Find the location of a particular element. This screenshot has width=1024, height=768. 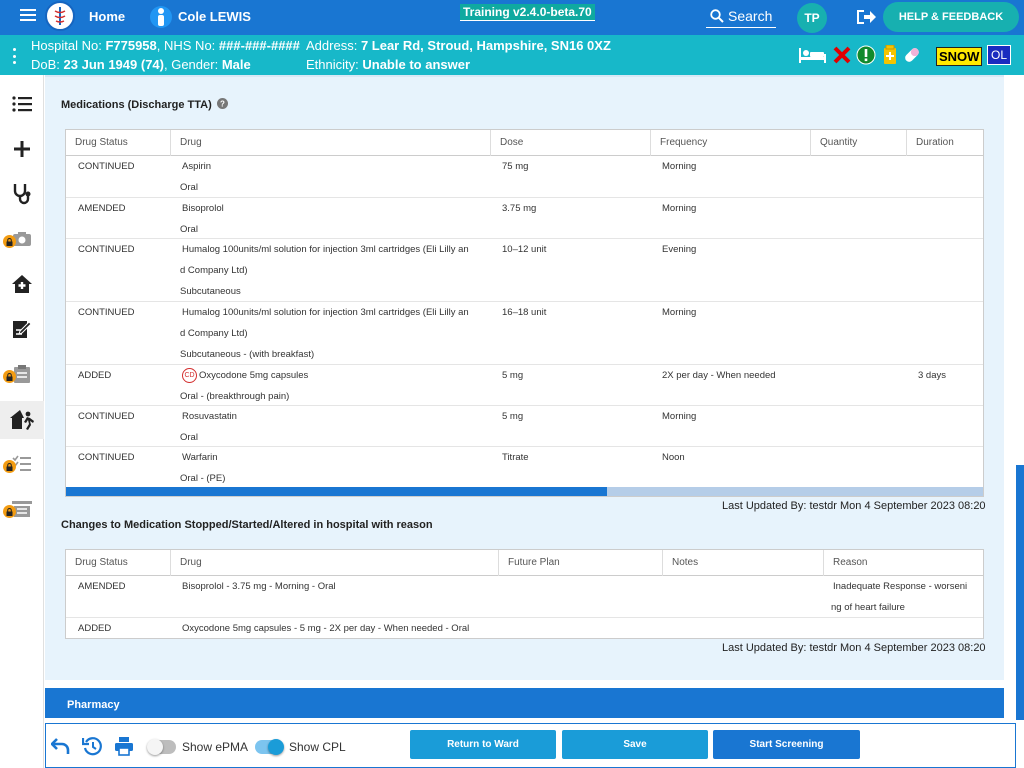

lock-icon is located at coordinates (9, 241).